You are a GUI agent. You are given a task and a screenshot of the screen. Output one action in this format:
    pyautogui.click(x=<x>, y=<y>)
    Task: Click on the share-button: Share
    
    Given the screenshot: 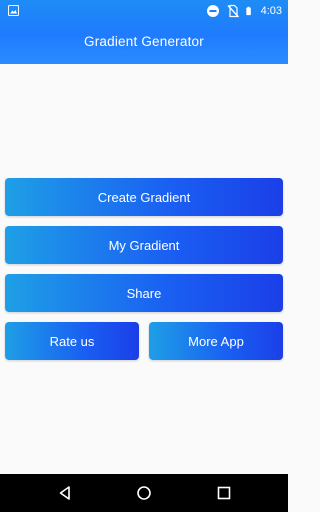 What is the action you would take?
    pyautogui.click(x=144, y=293)
    